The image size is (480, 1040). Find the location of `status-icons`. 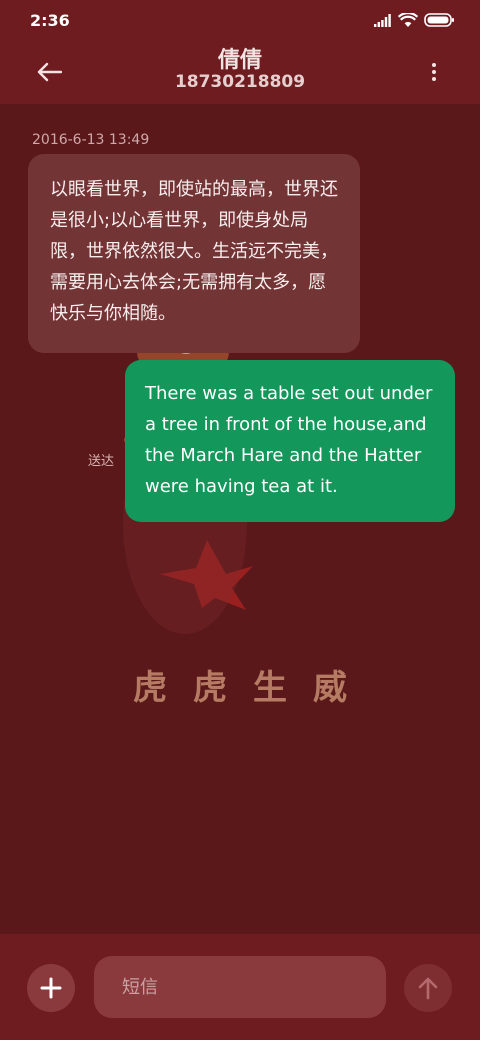

status-icons is located at coordinates (414, 20).